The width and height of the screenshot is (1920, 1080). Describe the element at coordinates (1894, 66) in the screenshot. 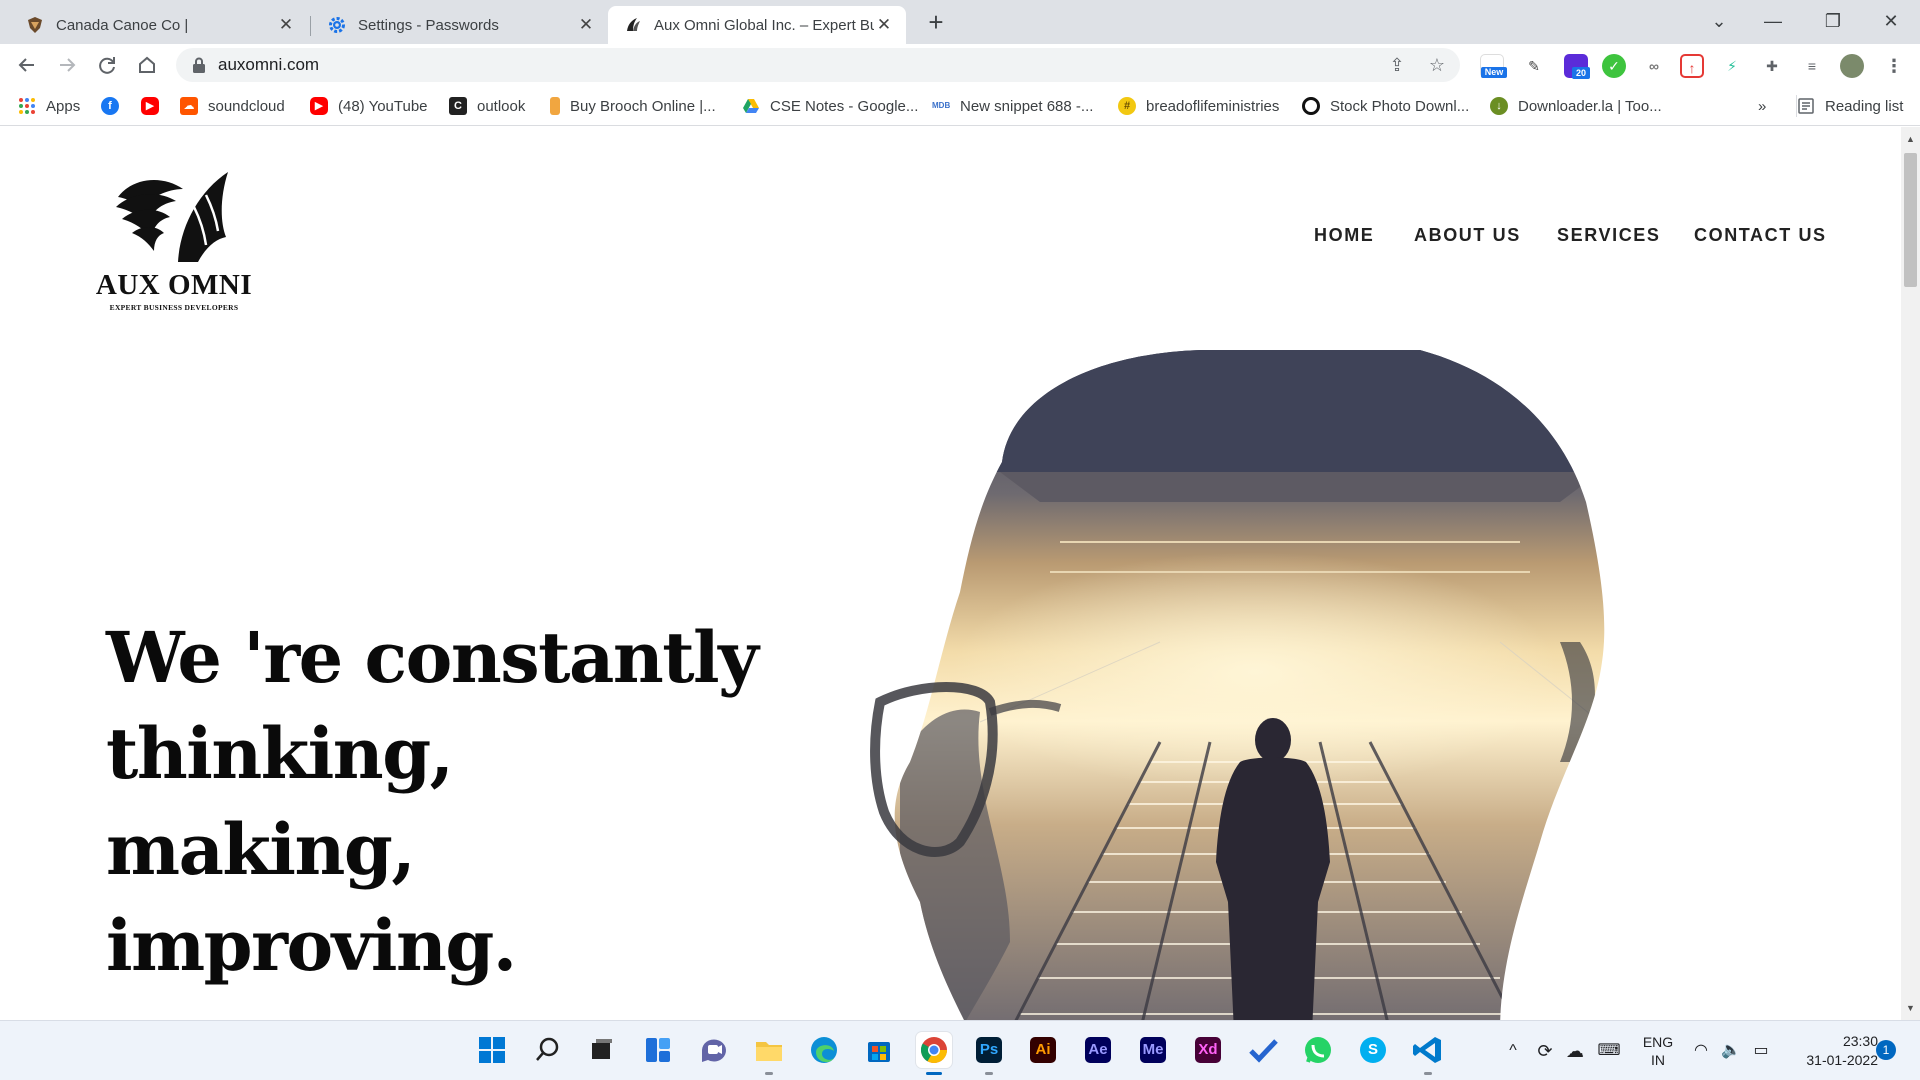

I see `browser-menu-icon: ⋮` at that location.